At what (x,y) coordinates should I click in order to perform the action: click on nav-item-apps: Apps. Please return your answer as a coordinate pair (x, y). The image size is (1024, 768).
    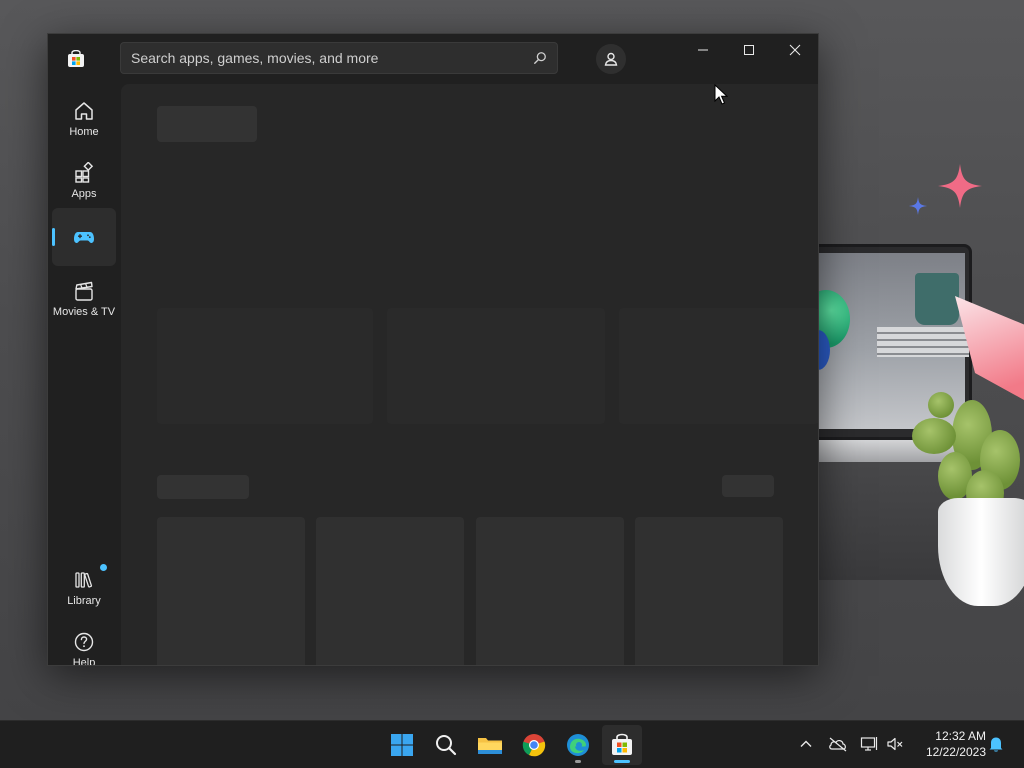
    Looking at the image, I should click on (84, 181).